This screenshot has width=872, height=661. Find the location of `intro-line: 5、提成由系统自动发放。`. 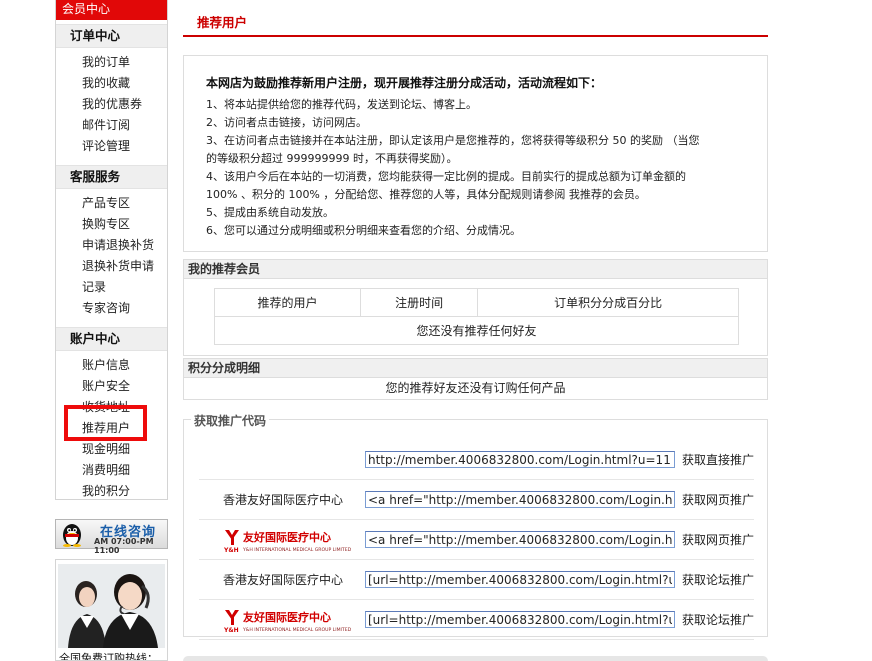

intro-line: 5、提成由系统自动发放。 is located at coordinates (270, 212).